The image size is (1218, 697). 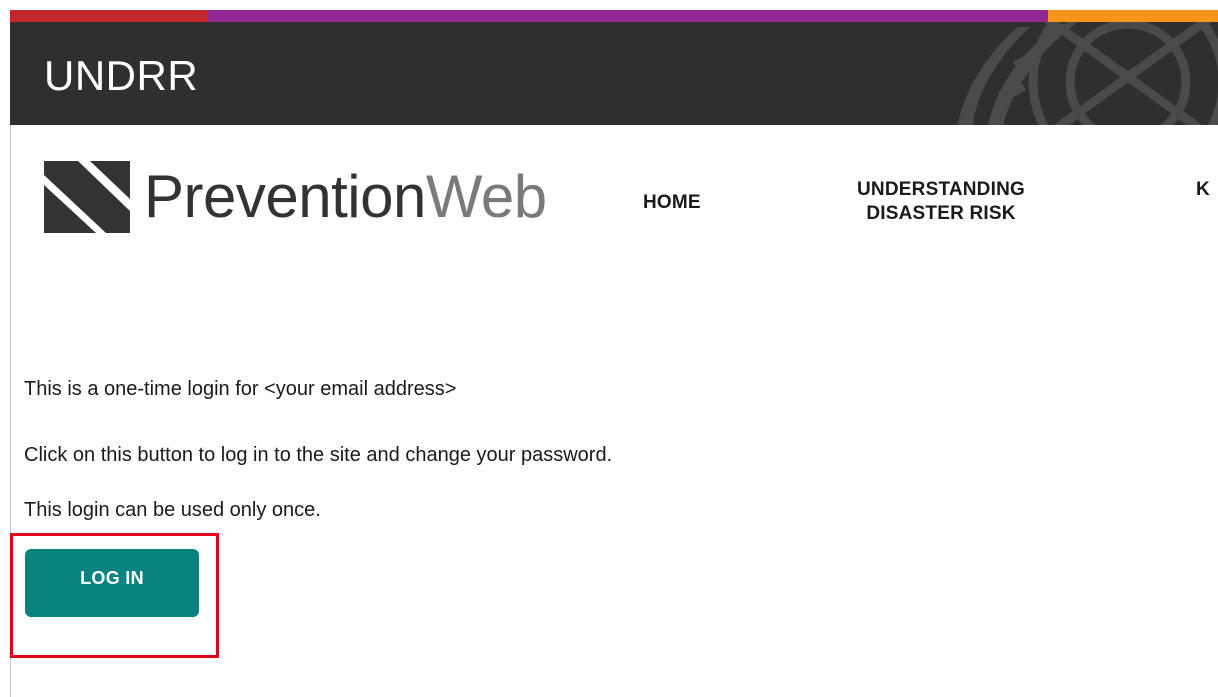 I want to click on logo-text-web: Web, so click(x=486, y=196).